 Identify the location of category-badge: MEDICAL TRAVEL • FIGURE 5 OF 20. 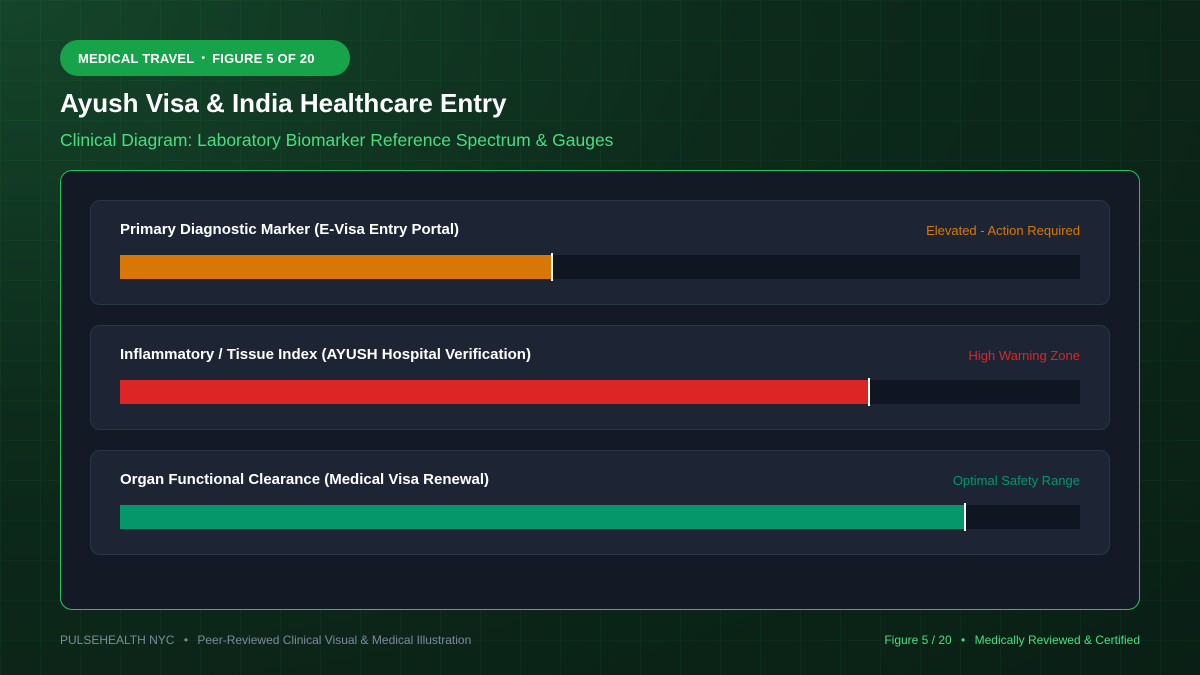
(205, 58).